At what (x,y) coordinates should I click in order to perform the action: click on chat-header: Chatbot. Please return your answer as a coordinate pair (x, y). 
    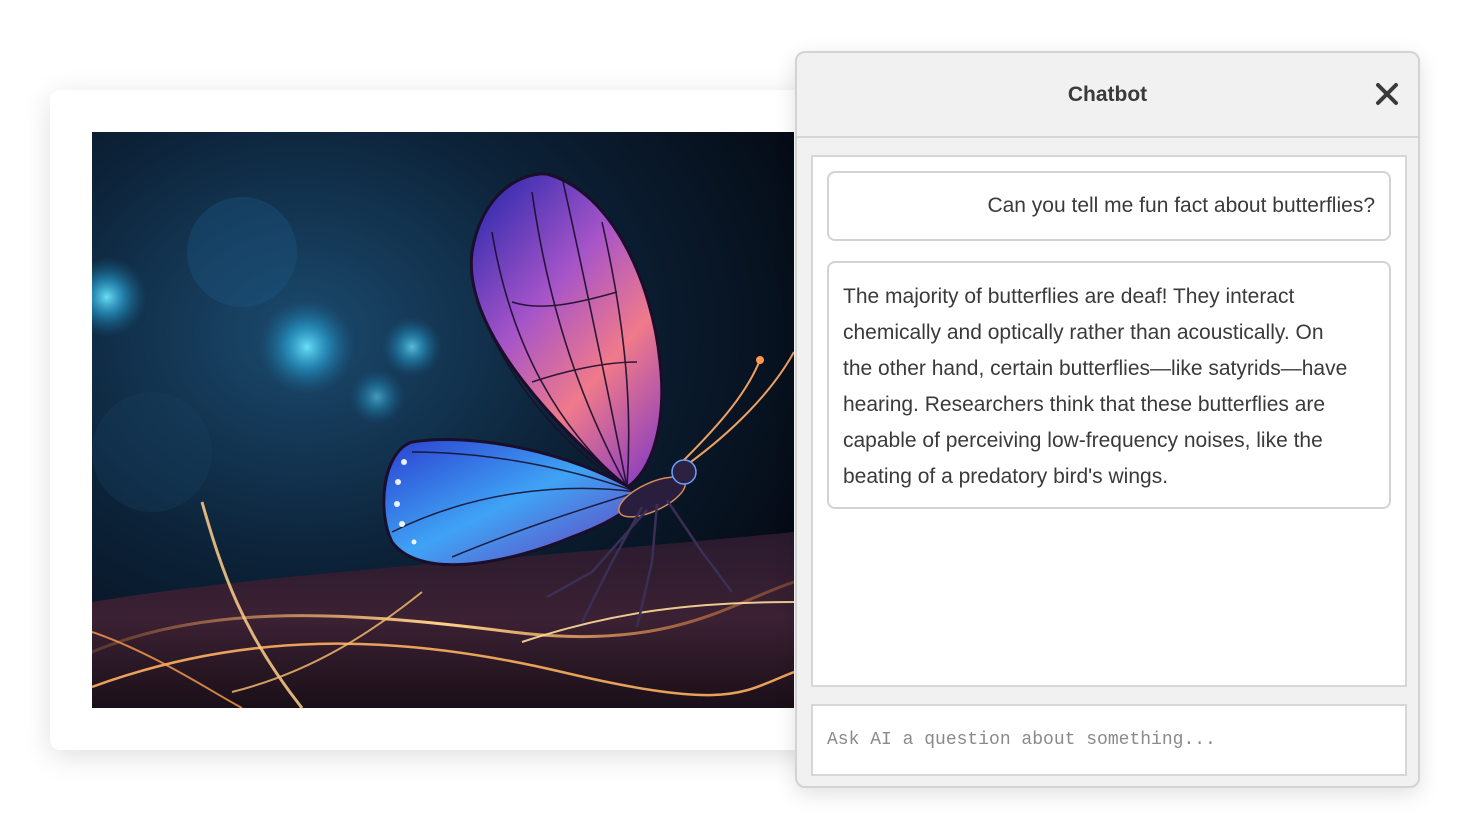
    Looking at the image, I should click on (1107, 95).